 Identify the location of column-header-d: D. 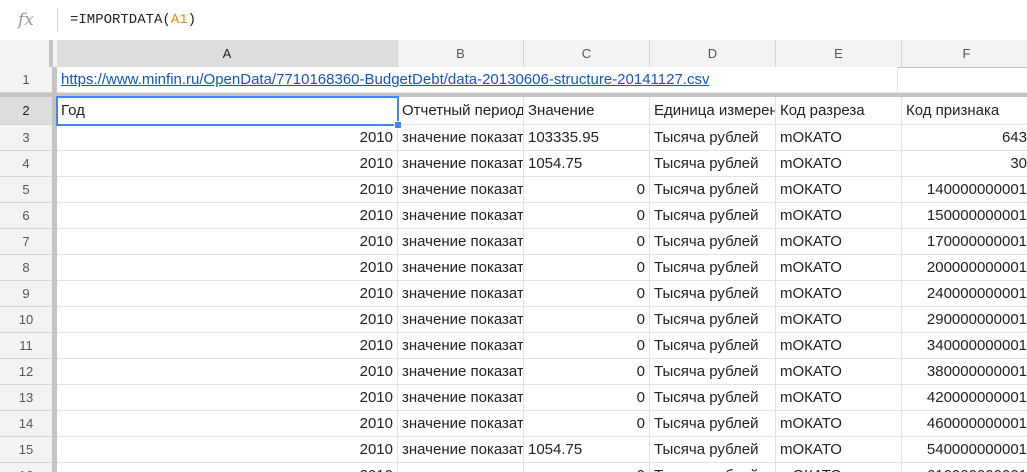
(713, 53).